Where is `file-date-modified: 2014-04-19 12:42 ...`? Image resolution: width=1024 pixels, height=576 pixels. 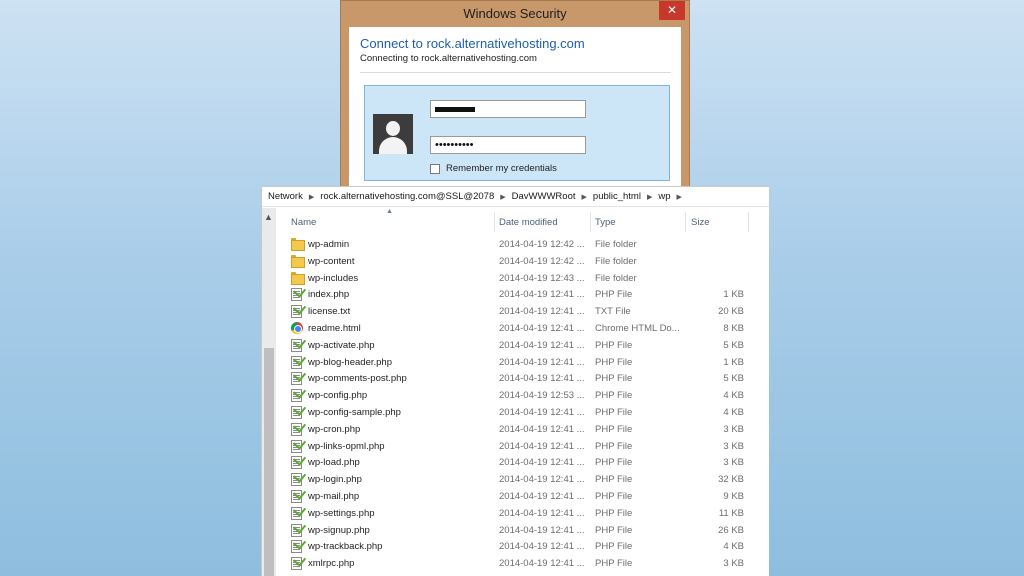 file-date-modified: 2014-04-19 12:42 ... is located at coordinates (542, 261).